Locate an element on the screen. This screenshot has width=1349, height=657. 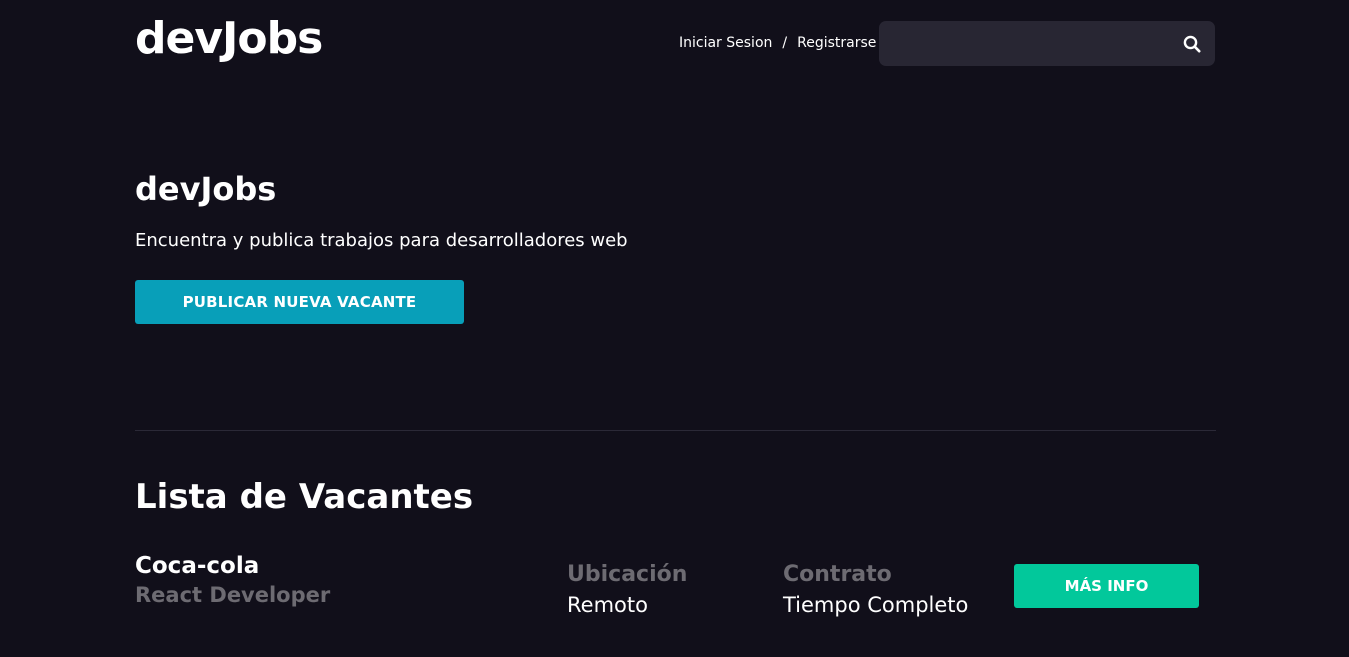
search-icon is located at coordinates (1192, 43).